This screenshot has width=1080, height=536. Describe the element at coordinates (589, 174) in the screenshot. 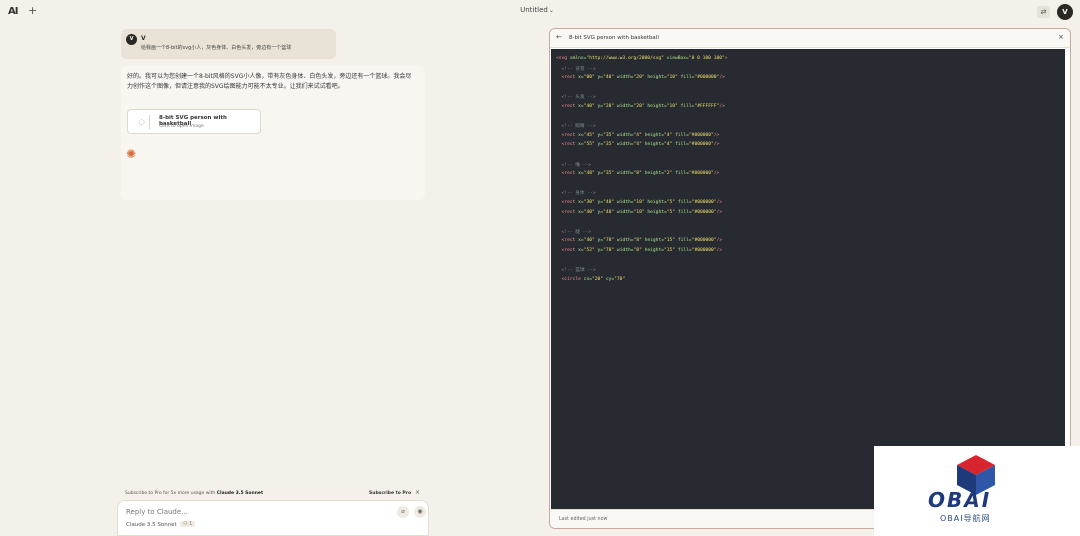

I see `code-token: "48"` at that location.